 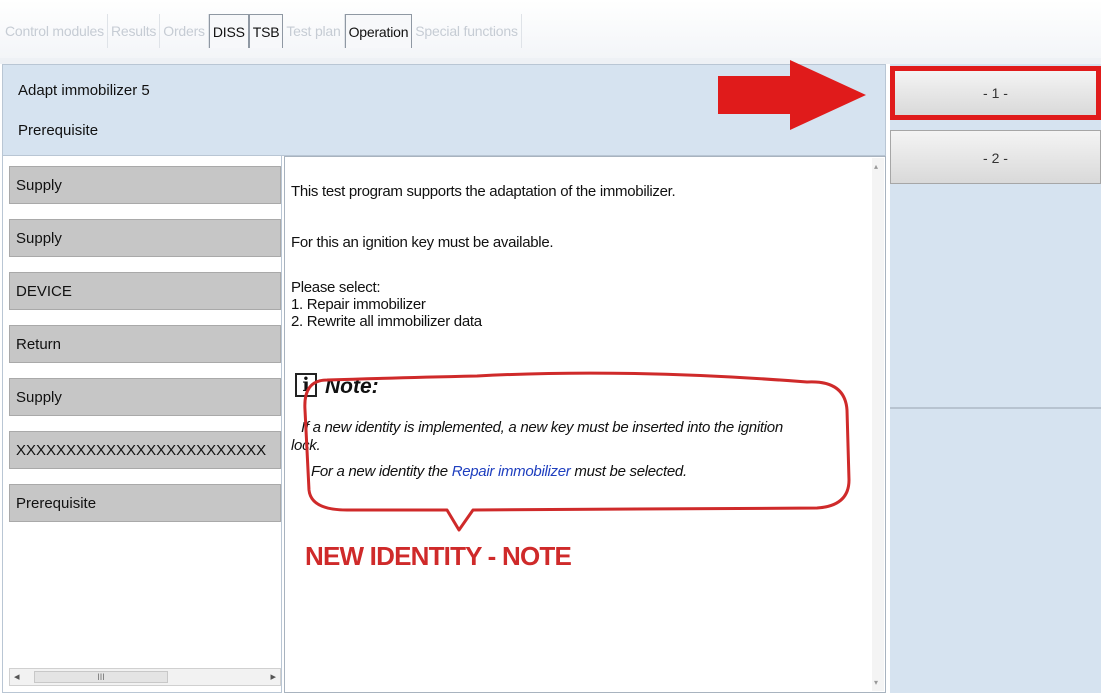 What do you see at coordinates (577, 451) in the screenshot?
I see `callout-bubble-icon` at bounding box center [577, 451].